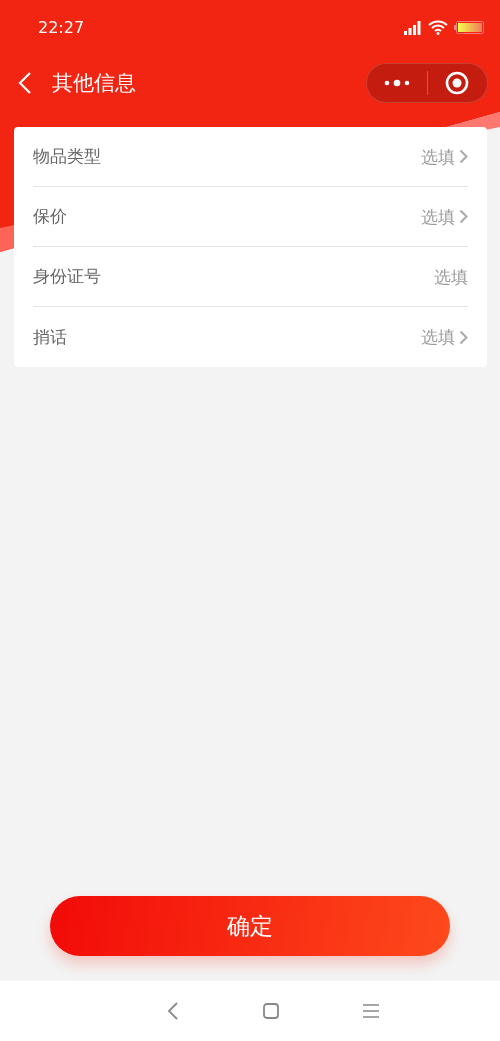  Describe the element at coordinates (62, 27) in the screenshot. I see `status-time: 22:27` at that location.